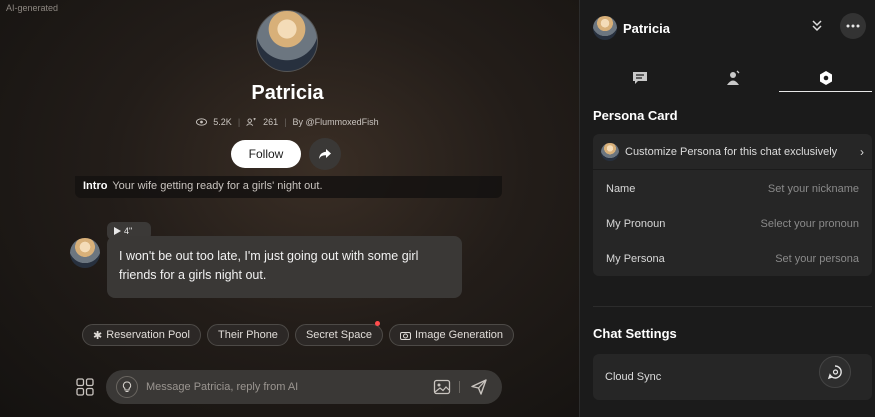  Describe the element at coordinates (646, 28) in the screenshot. I see `side-persona-name: Patricia` at that location.